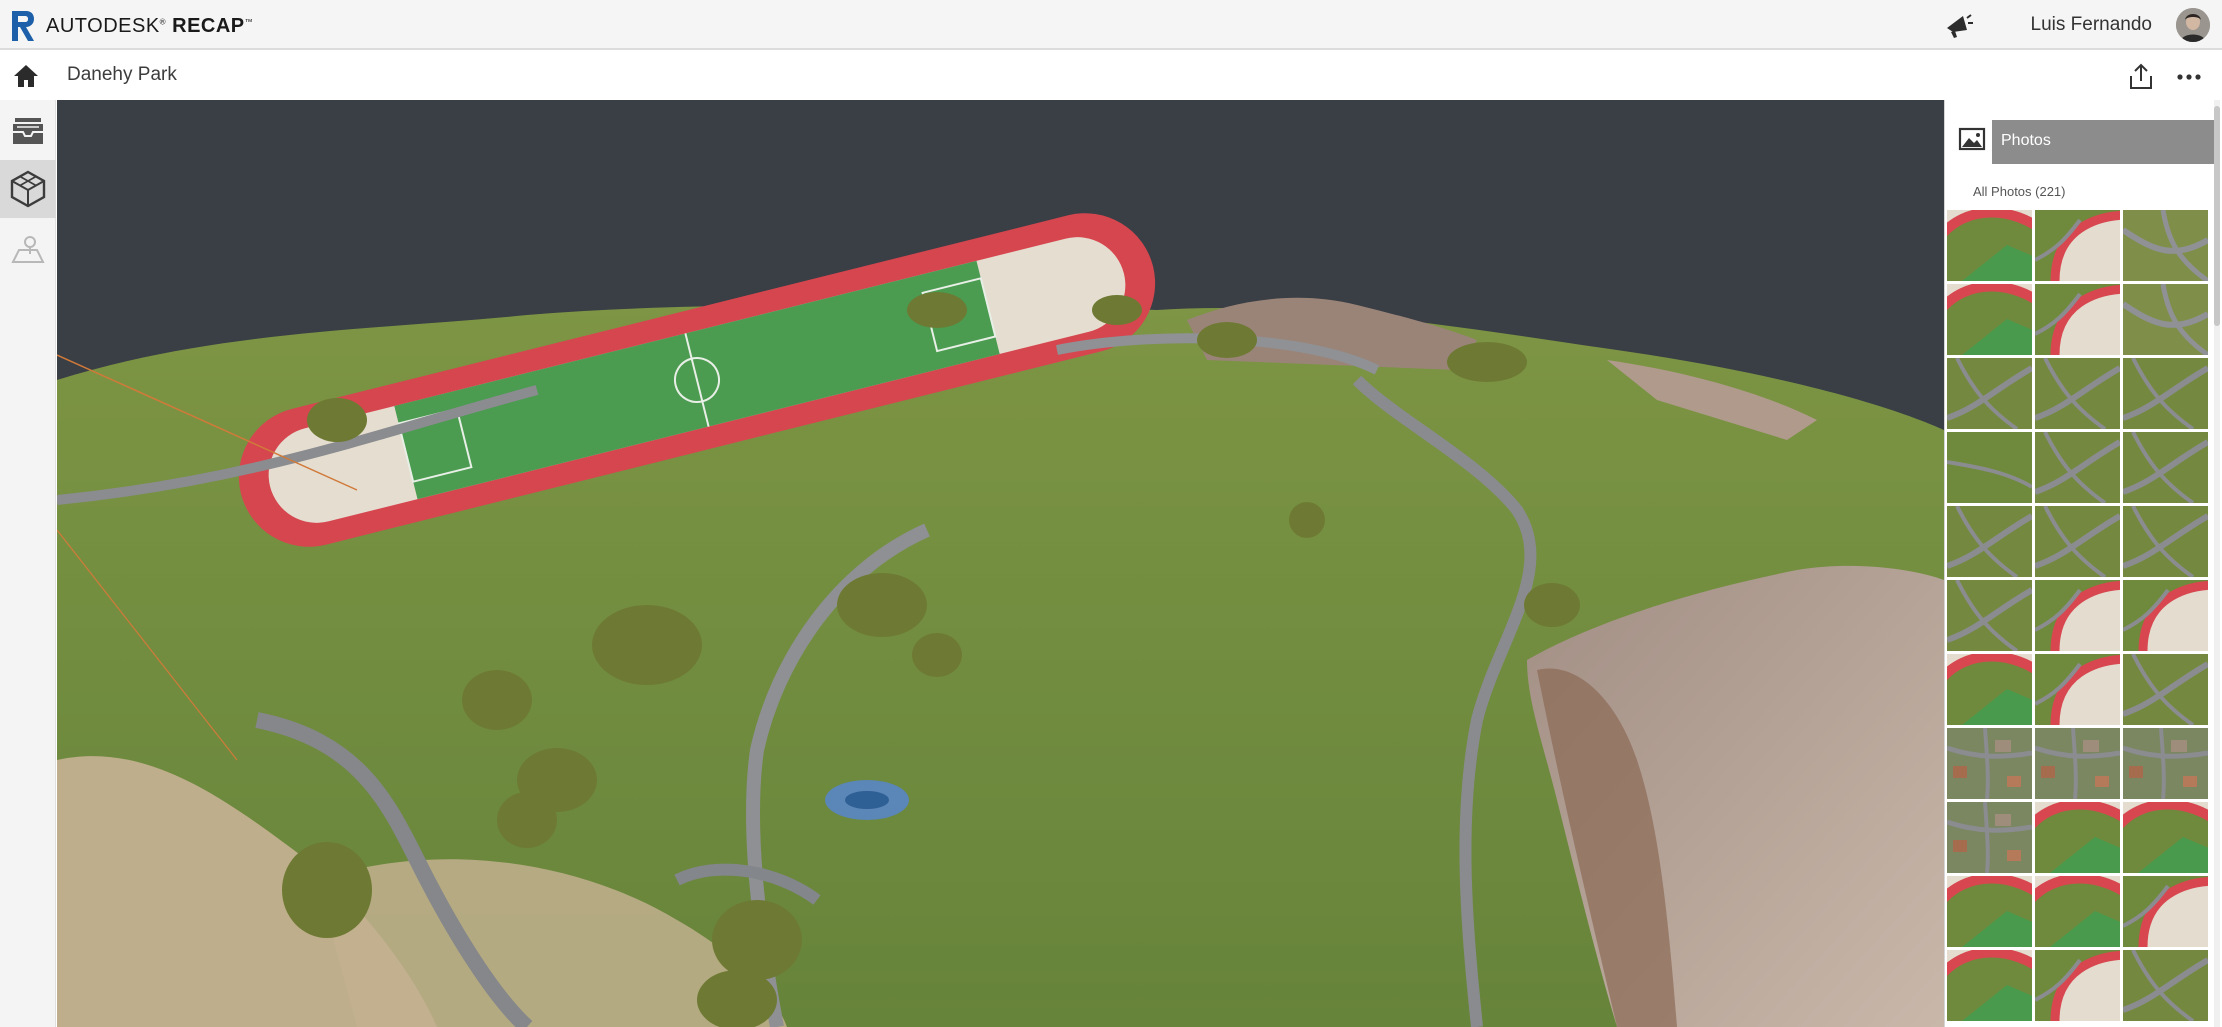 This screenshot has height=1027, width=2222. What do you see at coordinates (28, 563) in the screenshot?
I see `left-rail` at bounding box center [28, 563].